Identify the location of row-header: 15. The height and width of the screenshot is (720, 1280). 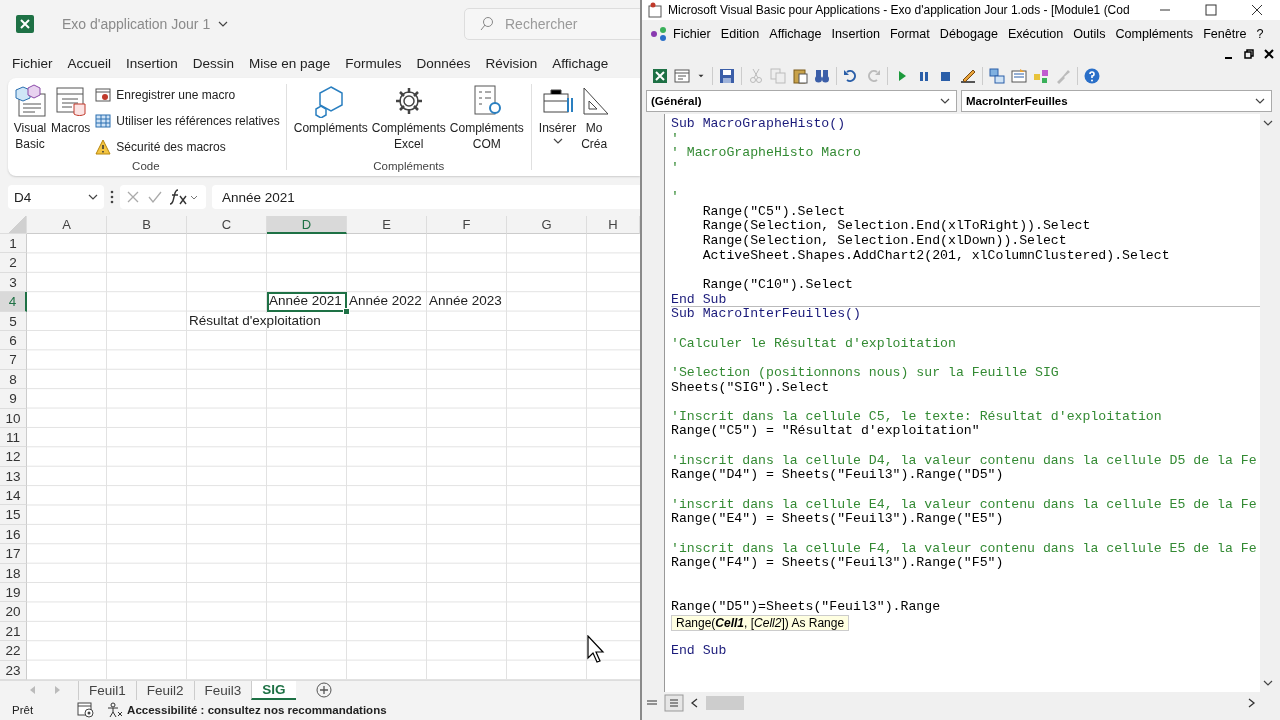
(13, 515).